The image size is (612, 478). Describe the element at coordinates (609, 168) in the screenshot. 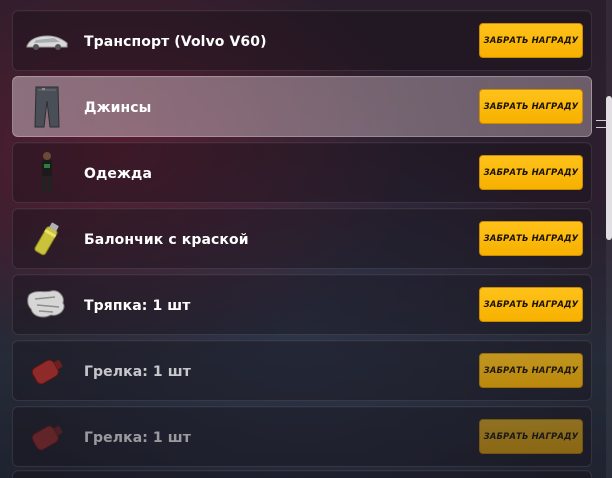

I see `scrollbar-thumb` at that location.